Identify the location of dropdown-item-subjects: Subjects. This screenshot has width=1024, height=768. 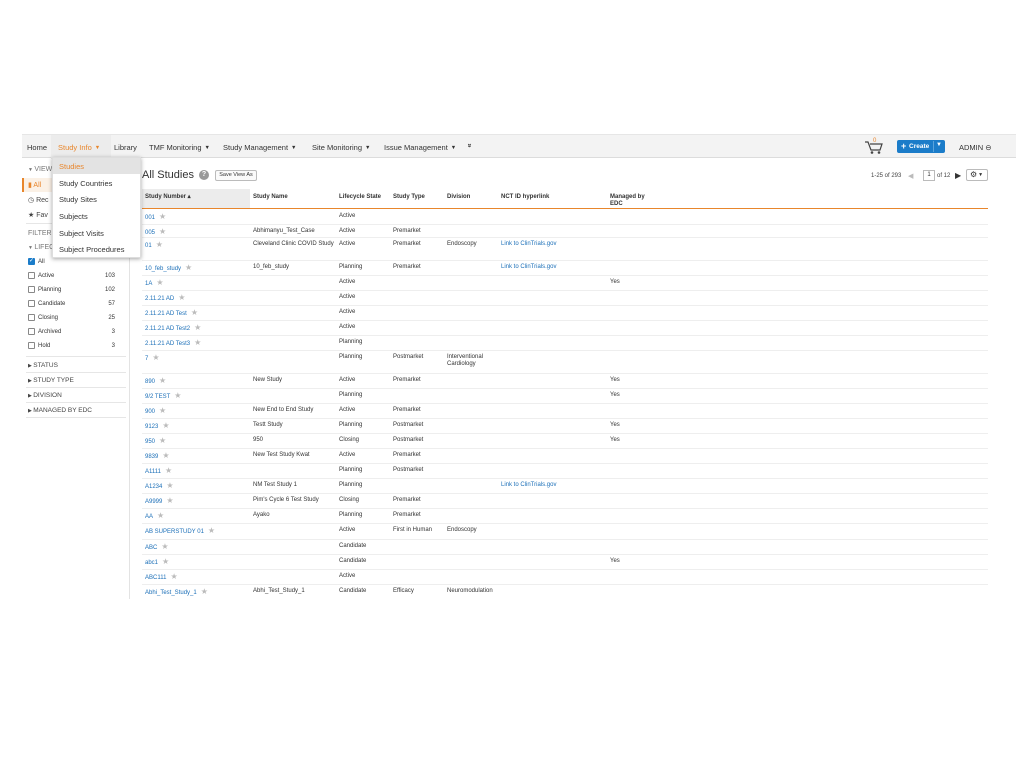
(96, 216).